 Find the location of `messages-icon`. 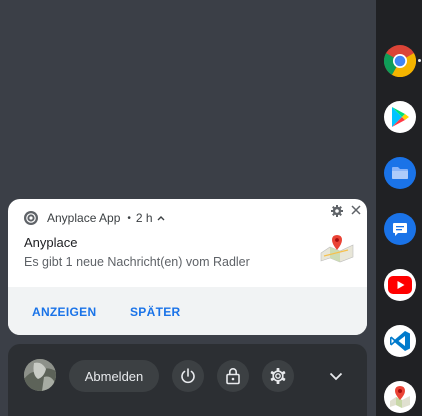

messages-icon is located at coordinates (400, 229).